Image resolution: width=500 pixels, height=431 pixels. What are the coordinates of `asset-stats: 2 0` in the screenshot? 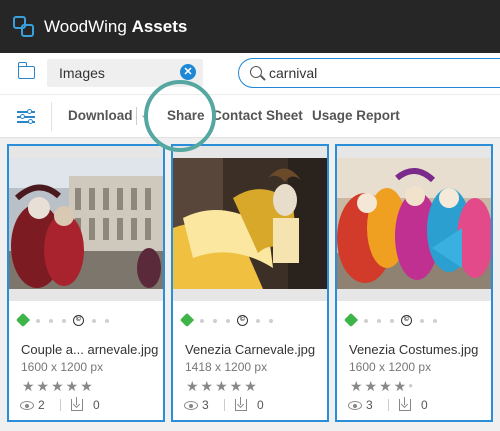 It's located at (74, 404).